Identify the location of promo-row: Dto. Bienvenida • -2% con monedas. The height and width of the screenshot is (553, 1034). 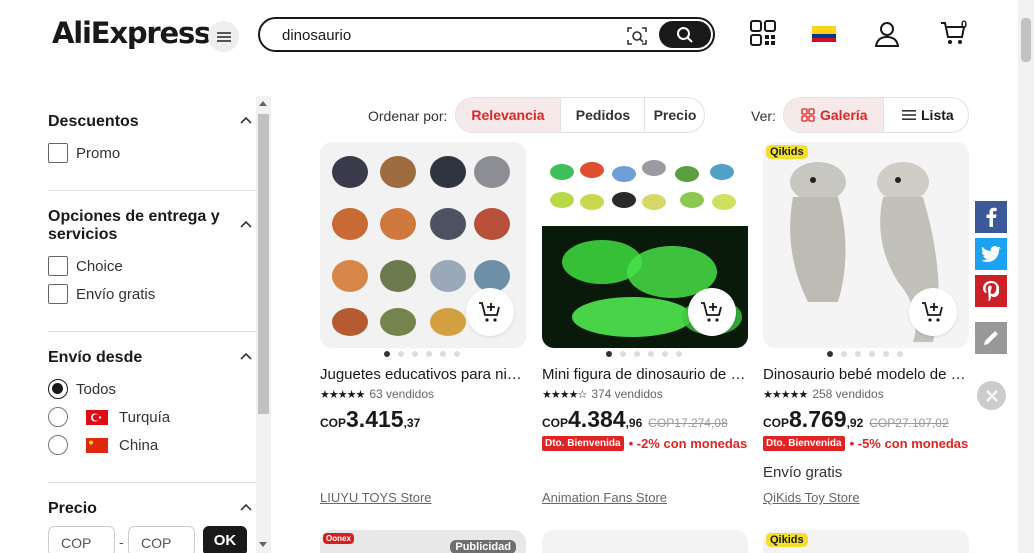
(645, 443).